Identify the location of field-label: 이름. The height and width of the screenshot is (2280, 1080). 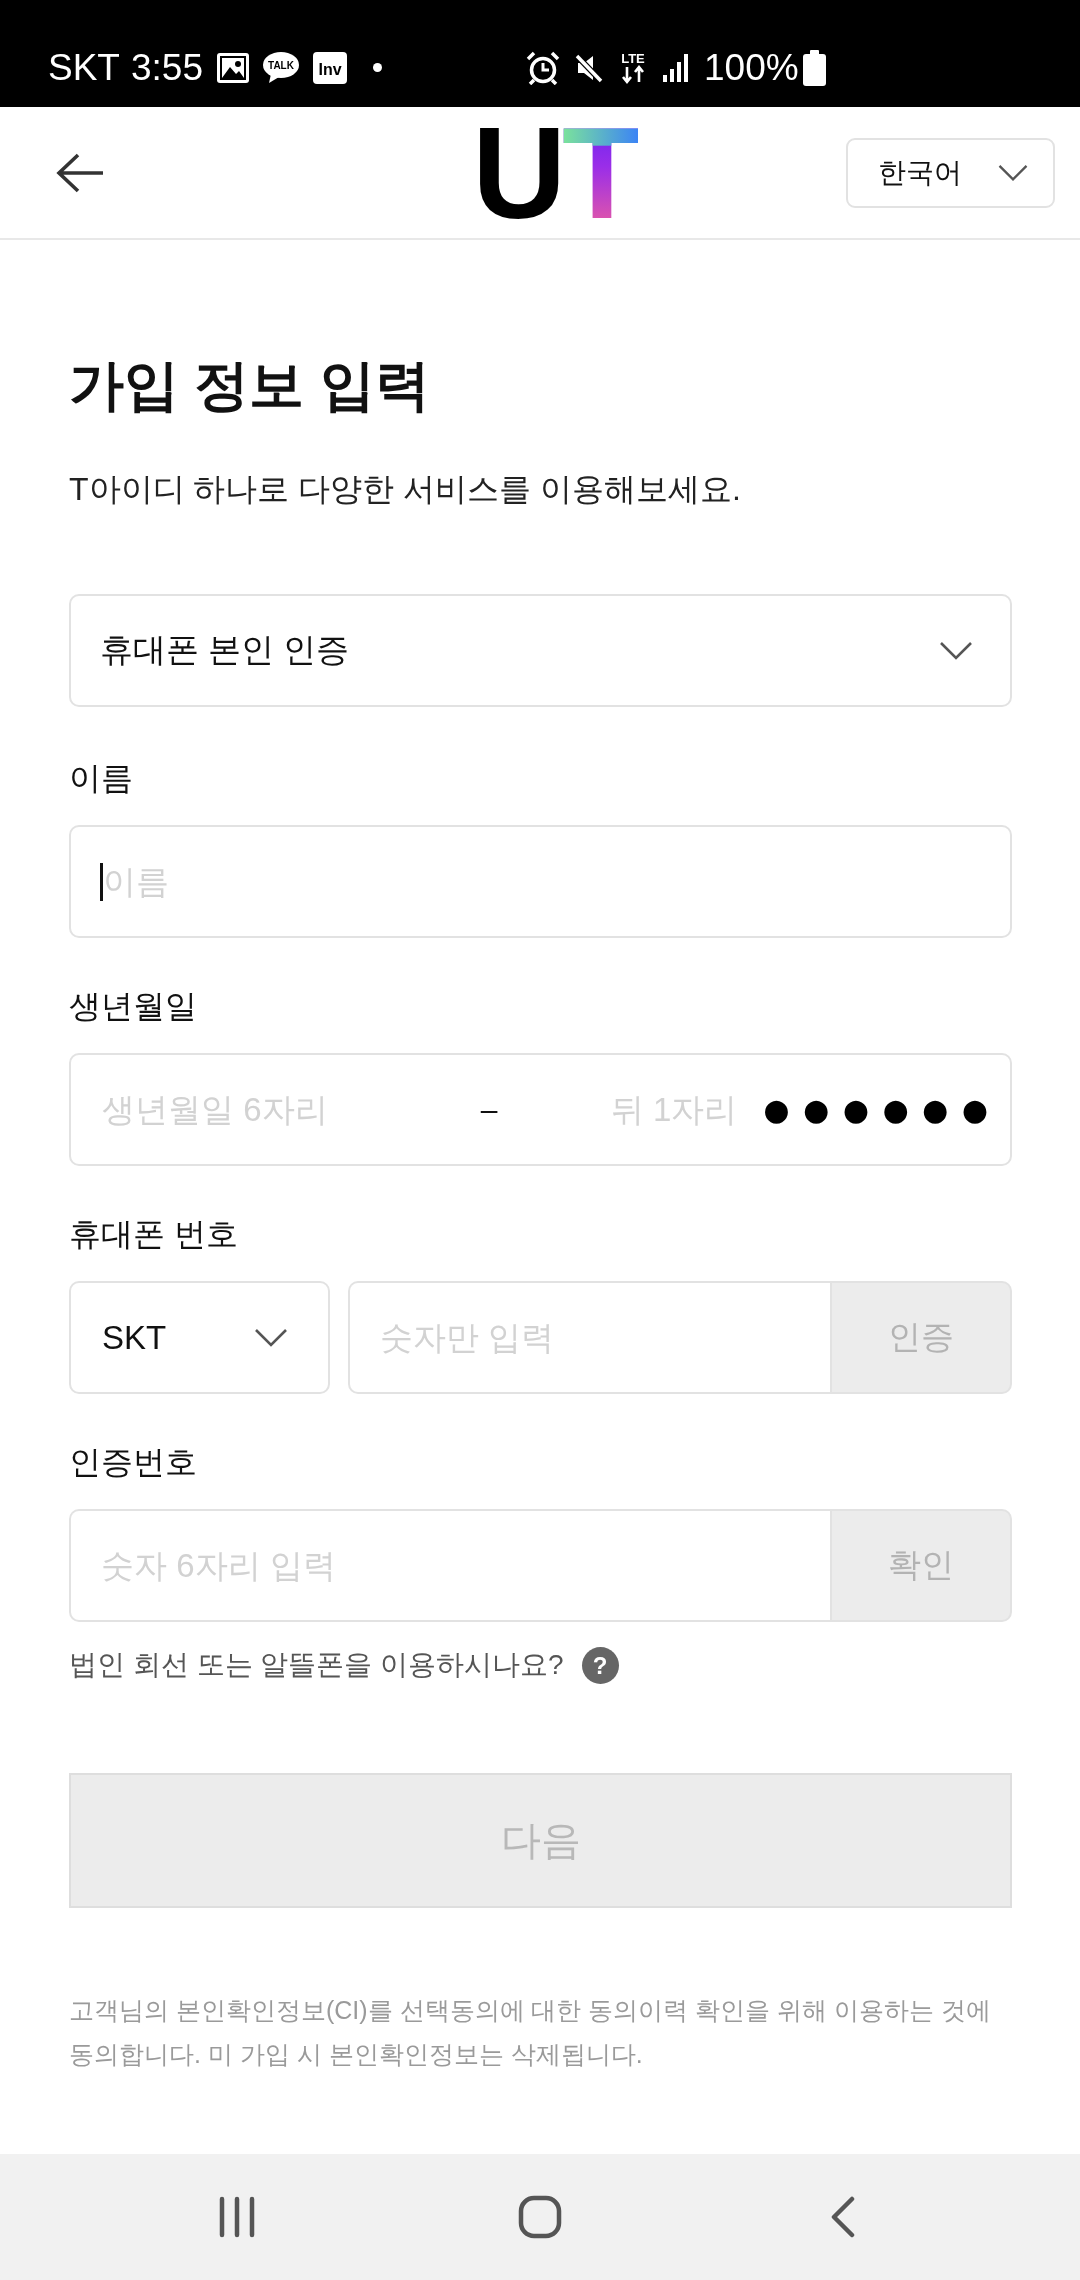
(101, 778).